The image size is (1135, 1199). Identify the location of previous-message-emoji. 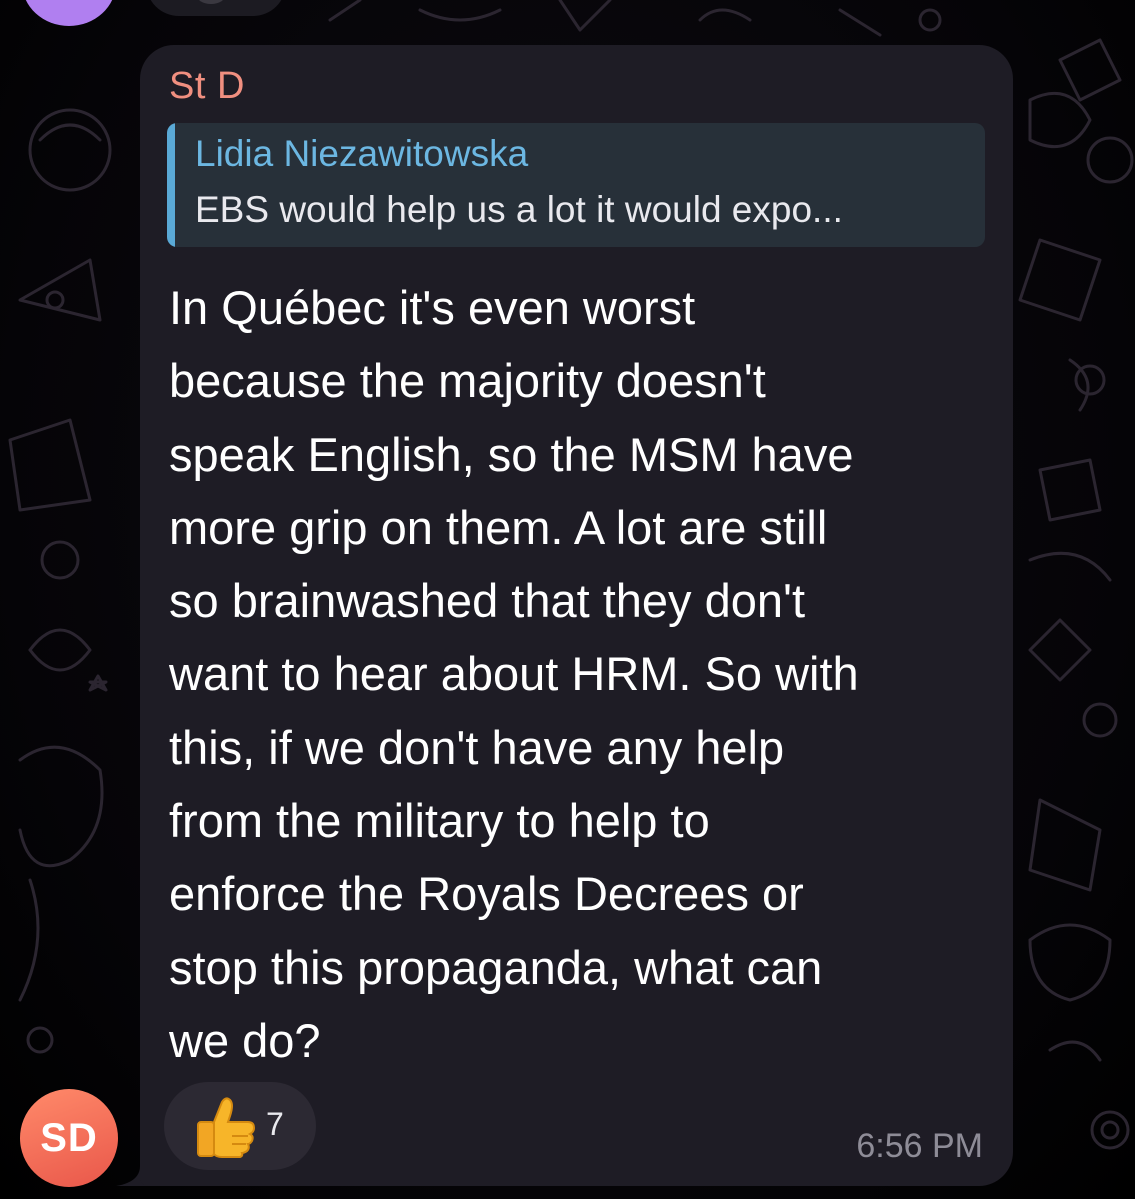
(211, 2).